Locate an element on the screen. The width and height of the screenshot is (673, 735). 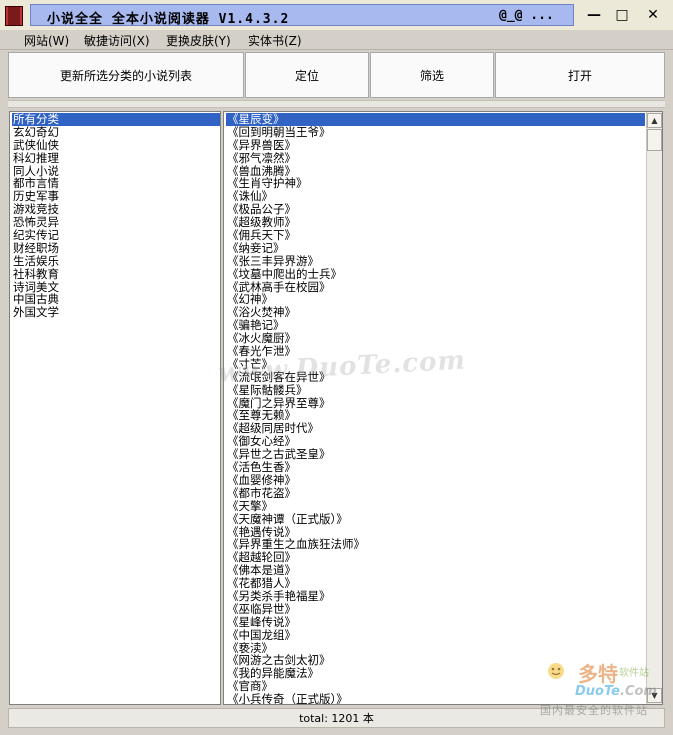
novel-item: 《生肖守护神》 is located at coordinates (435, 183).